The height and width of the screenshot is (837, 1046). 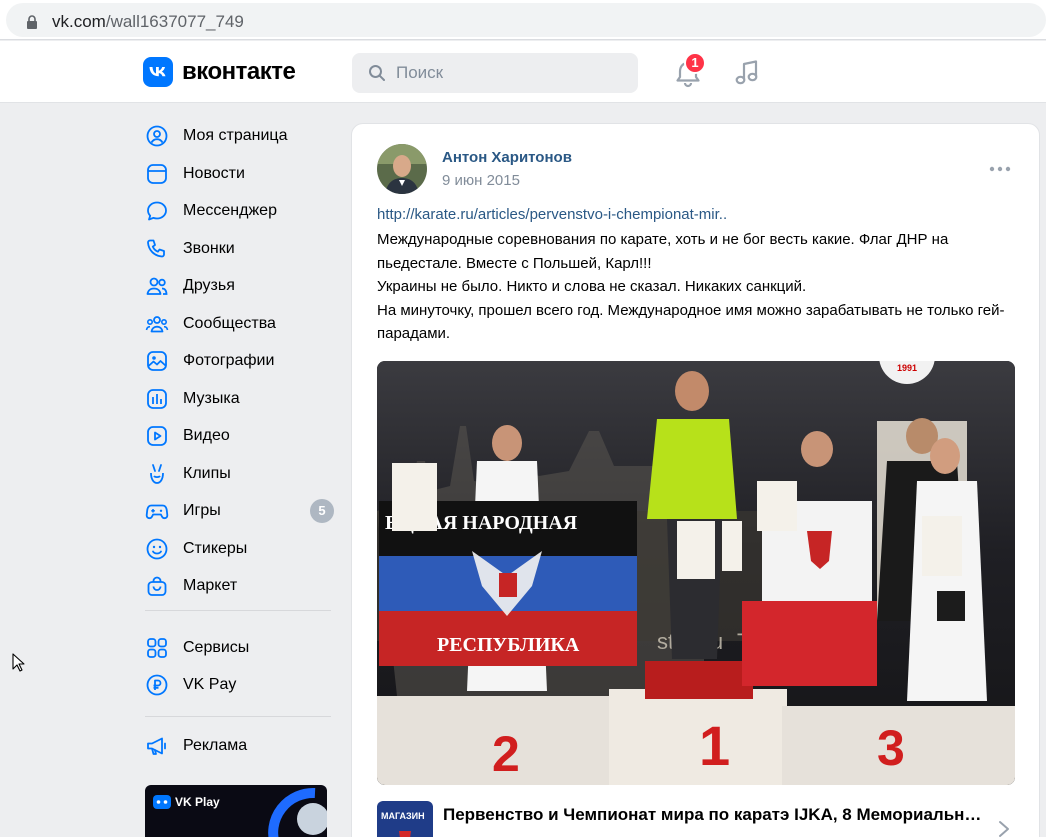 What do you see at coordinates (162, 802) in the screenshot?
I see `gamepad-icon` at bounding box center [162, 802].